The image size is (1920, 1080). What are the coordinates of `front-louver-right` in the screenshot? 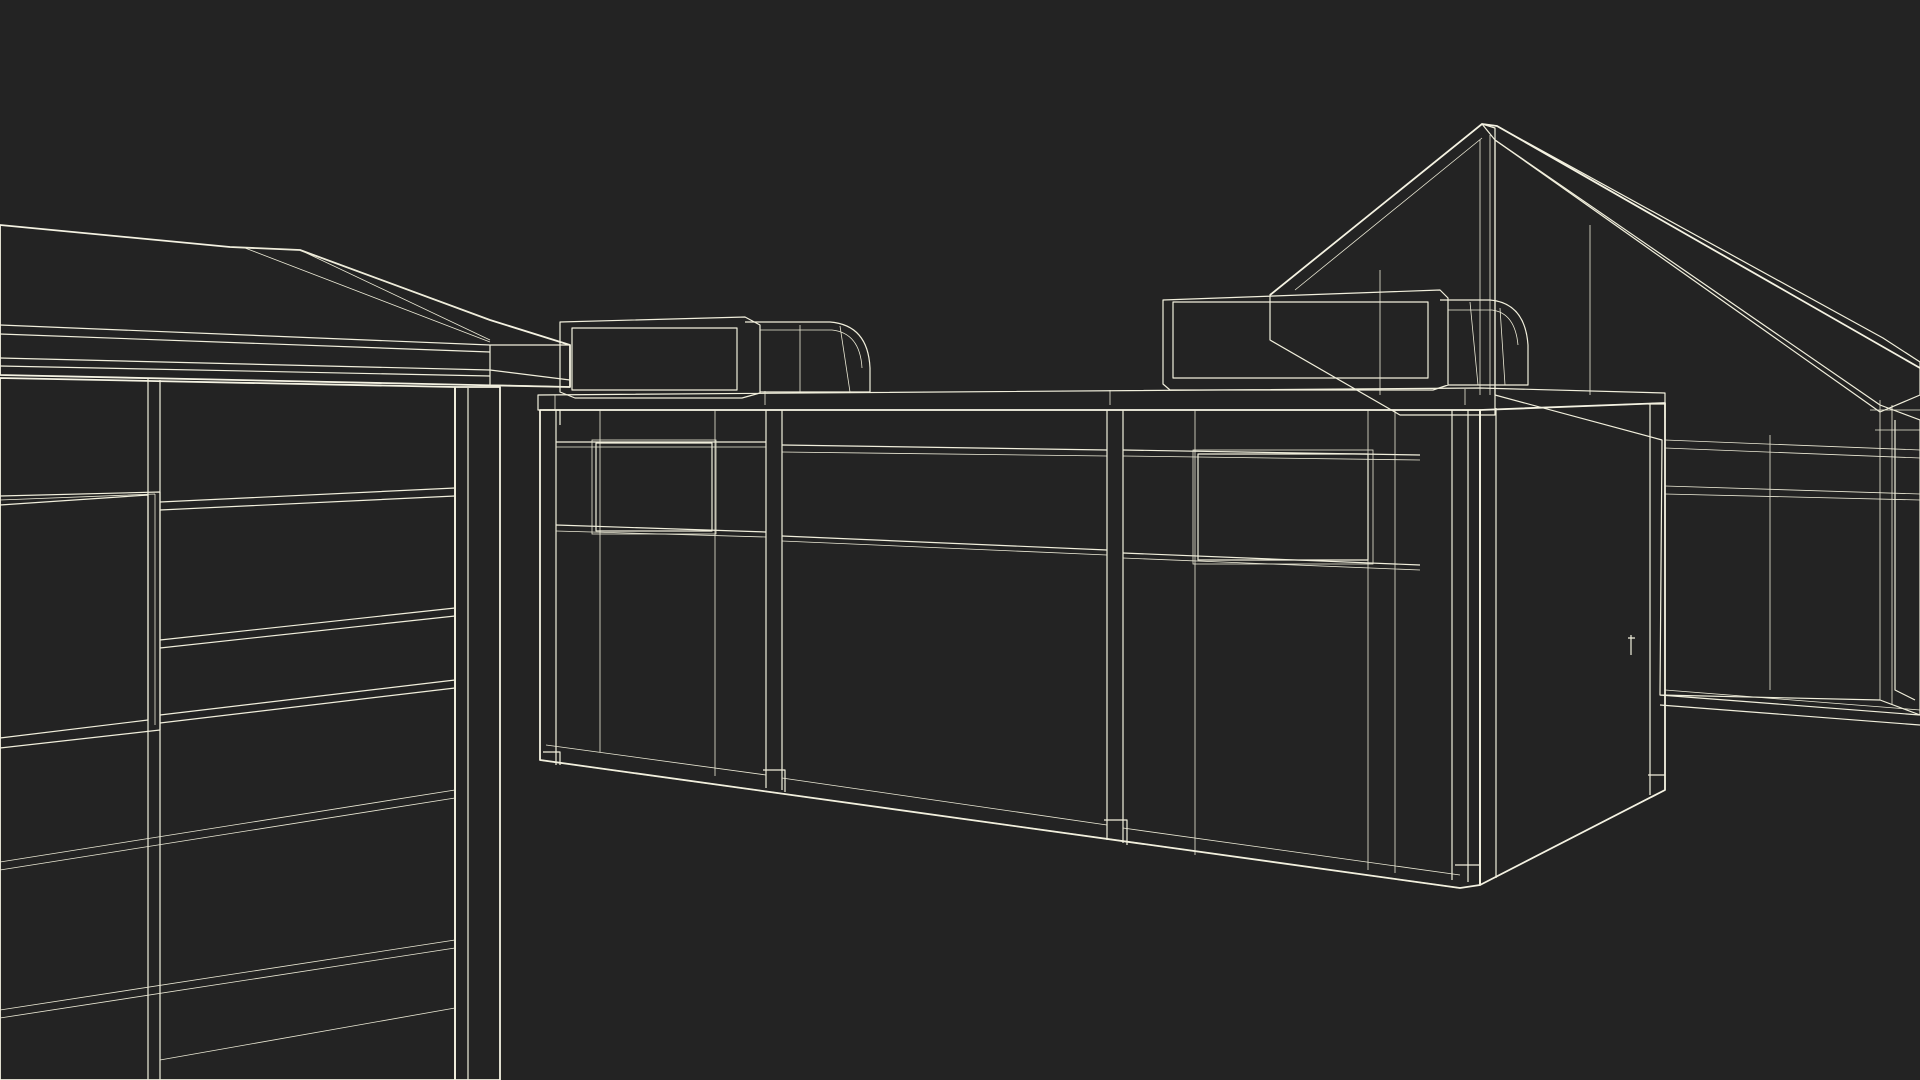 It's located at (1283, 507).